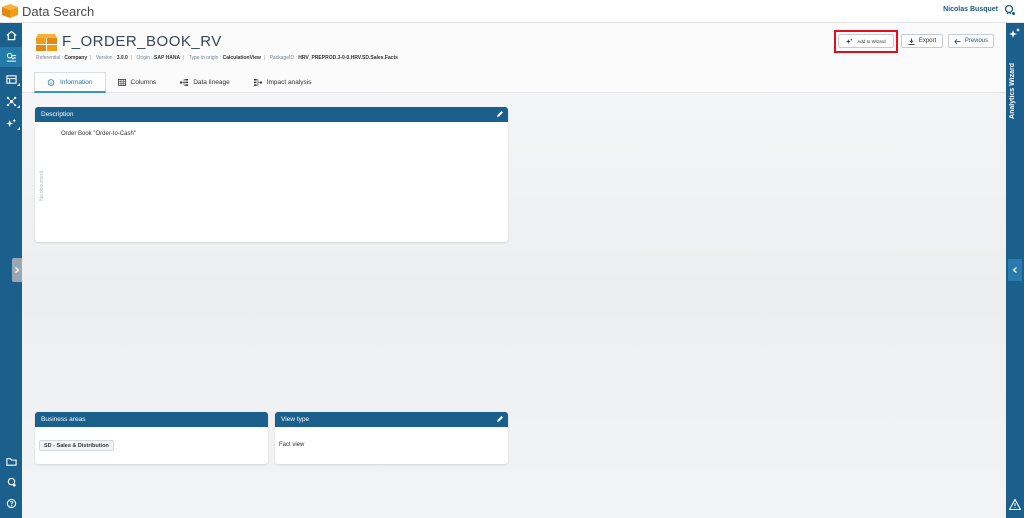 This screenshot has height=518, width=1024. What do you see at coordinates (271, 114) in the screenshot?
I see `description-header: Description` at bounding box center [271, 114].